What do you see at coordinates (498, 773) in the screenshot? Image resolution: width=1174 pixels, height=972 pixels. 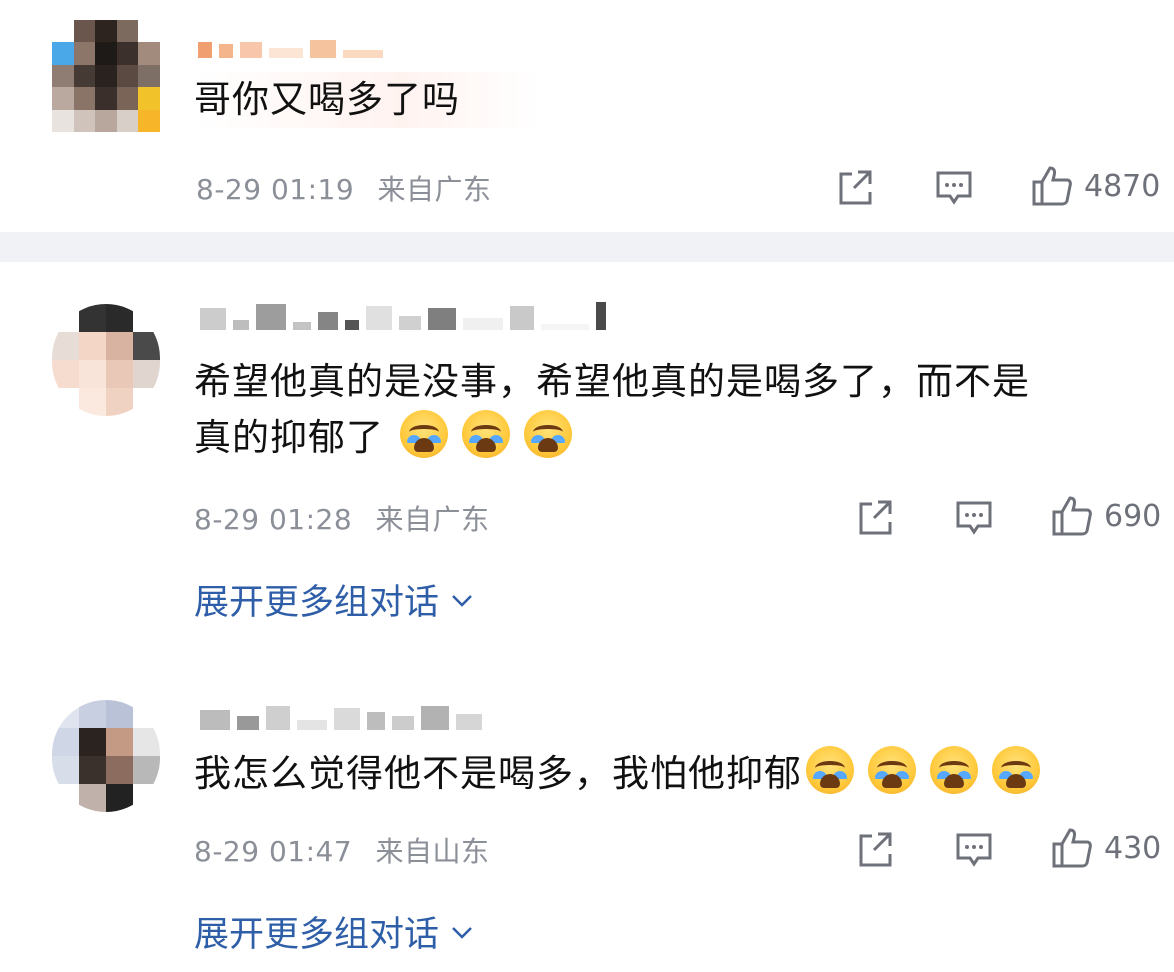 I see `comment-text-line1: 我怎么觉得他不是喝多，我怕他抑郁` at bounding box center [498, 773].